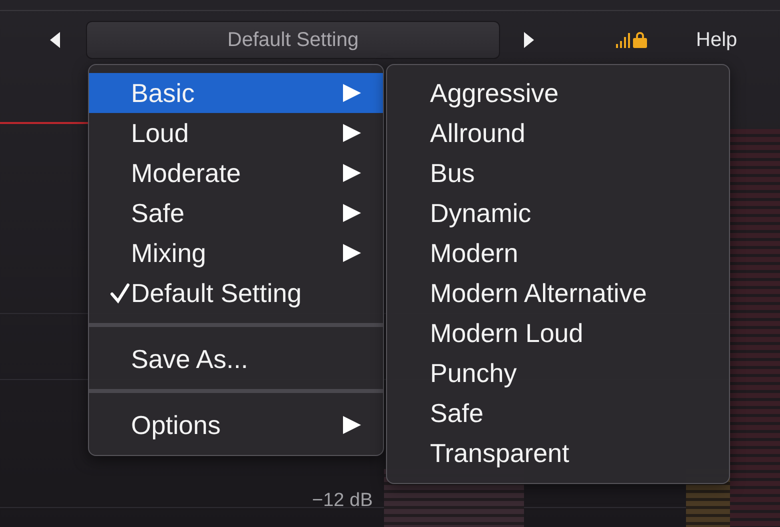 Image resolution: width=780 pixels, height=527 pixels. Describe the element at coordinates (558, 173) in the screenshot. I see `menu-item: Bus` at that location.